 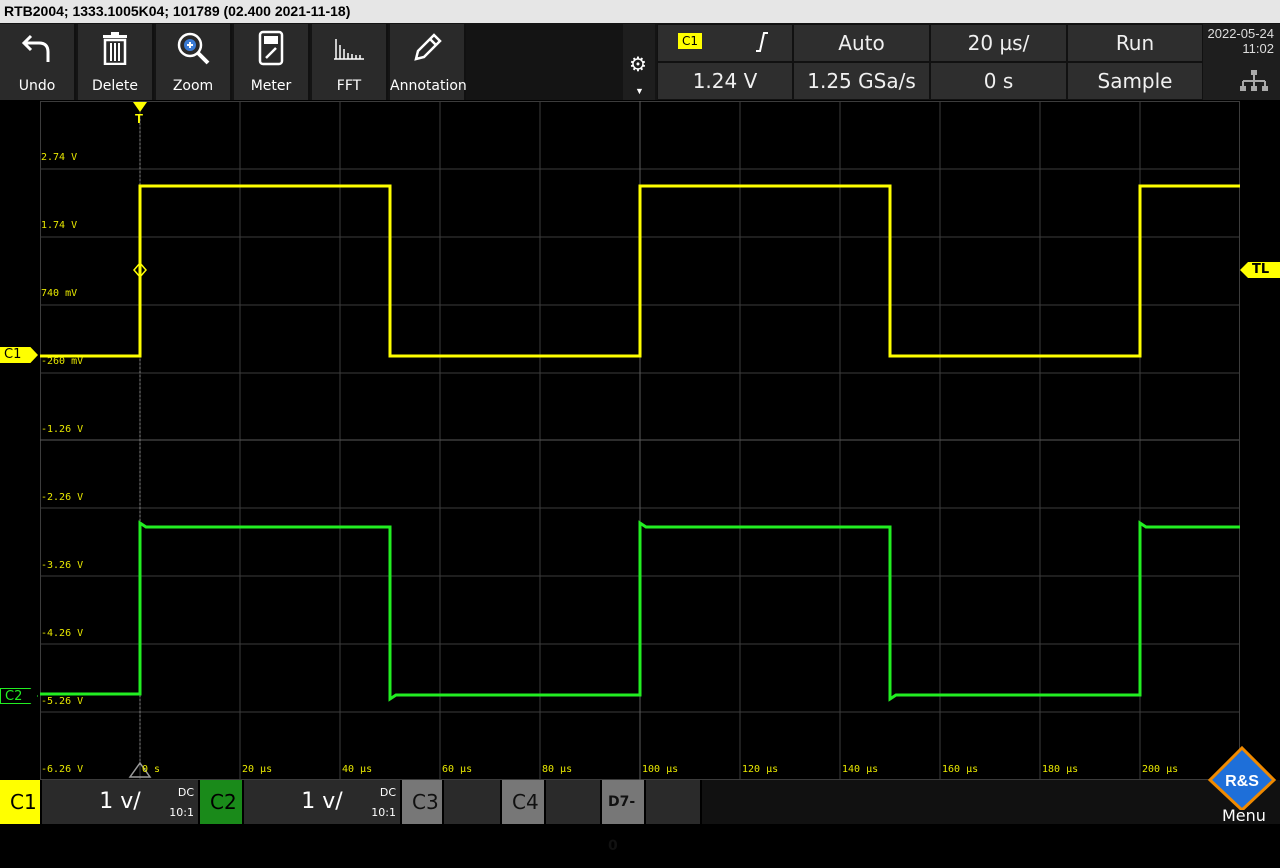 What do you see at coordinates (674, 802) in the screenshot?
I see `digital-settings` at bounding box center [674, 802].